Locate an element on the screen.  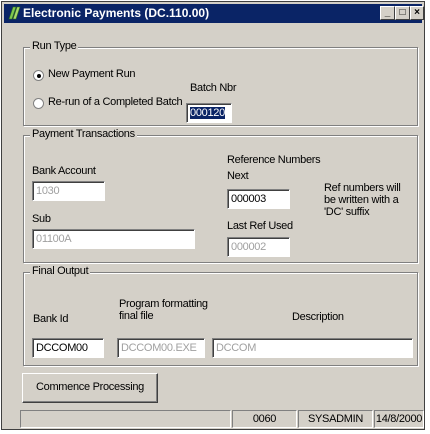
app-leaf-icon is located at coordinates (14, 13).